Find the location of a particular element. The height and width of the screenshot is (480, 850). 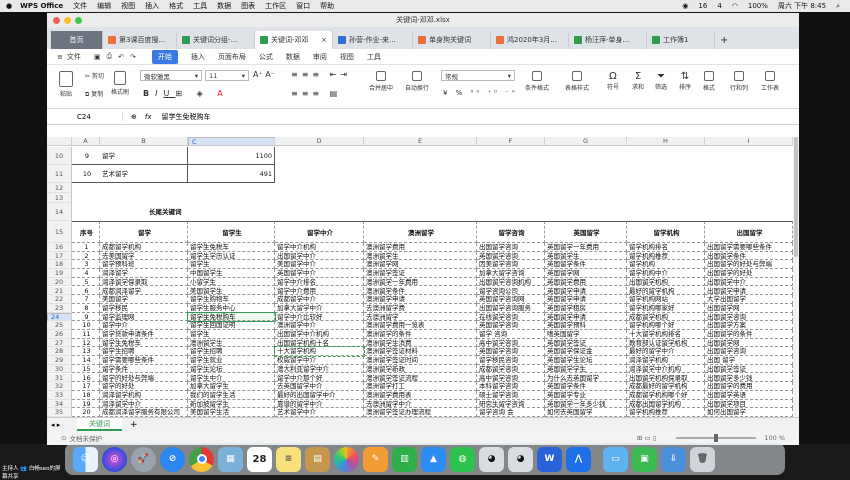

data-cell: 中国留学生 is located at coordinates (231, 273).